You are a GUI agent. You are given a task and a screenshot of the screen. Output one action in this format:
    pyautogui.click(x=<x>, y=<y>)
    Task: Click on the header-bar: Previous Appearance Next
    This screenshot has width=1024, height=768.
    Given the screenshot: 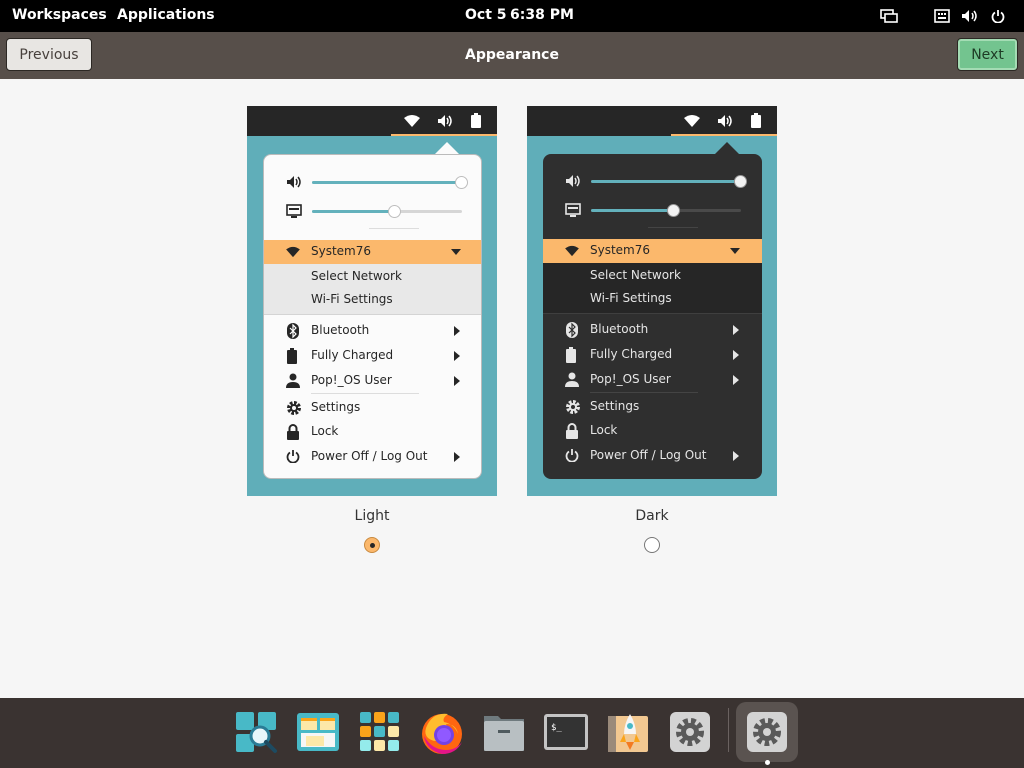 What is the action you would take?
    pyautogui.click(x=512, y=55)
    